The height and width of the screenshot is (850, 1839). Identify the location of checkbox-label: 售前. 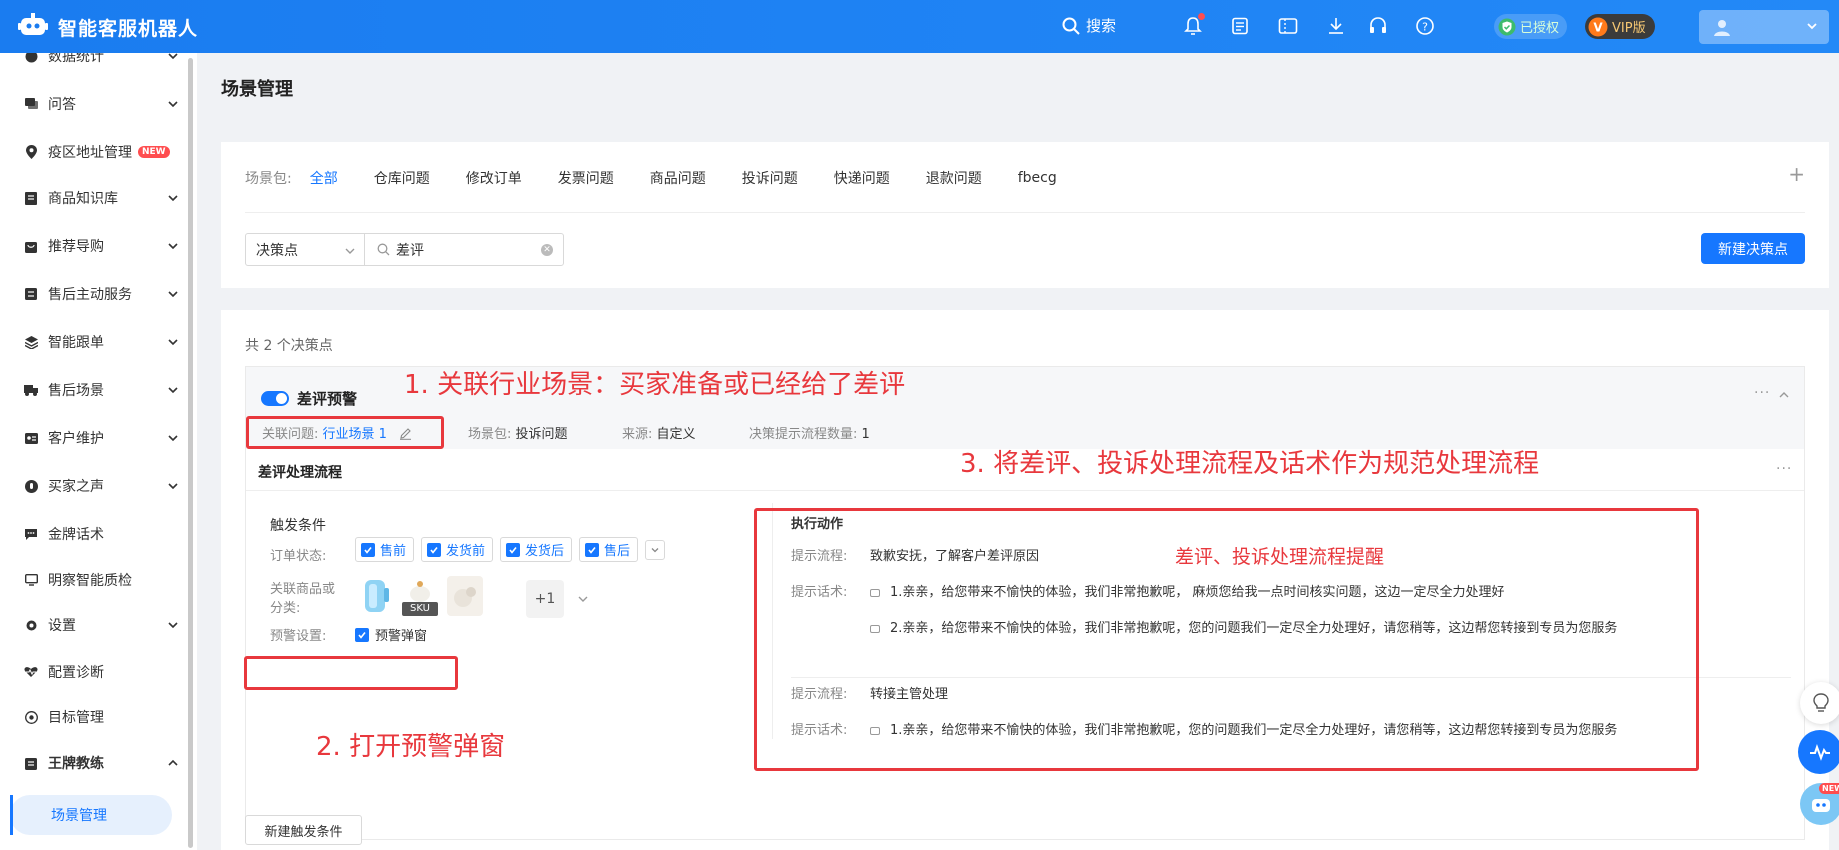
(393, 551).